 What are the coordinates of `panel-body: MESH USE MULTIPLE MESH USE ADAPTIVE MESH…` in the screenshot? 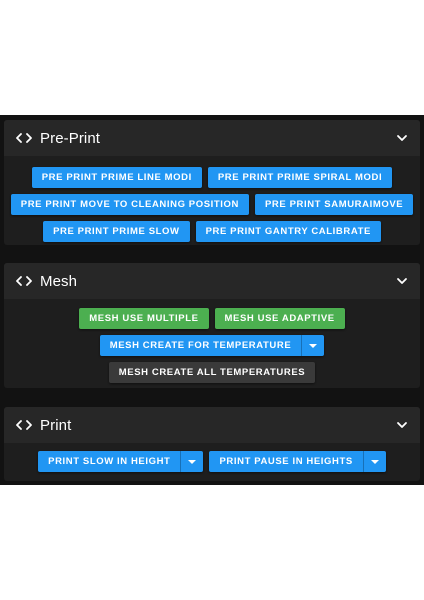 It's located at (212, 341).